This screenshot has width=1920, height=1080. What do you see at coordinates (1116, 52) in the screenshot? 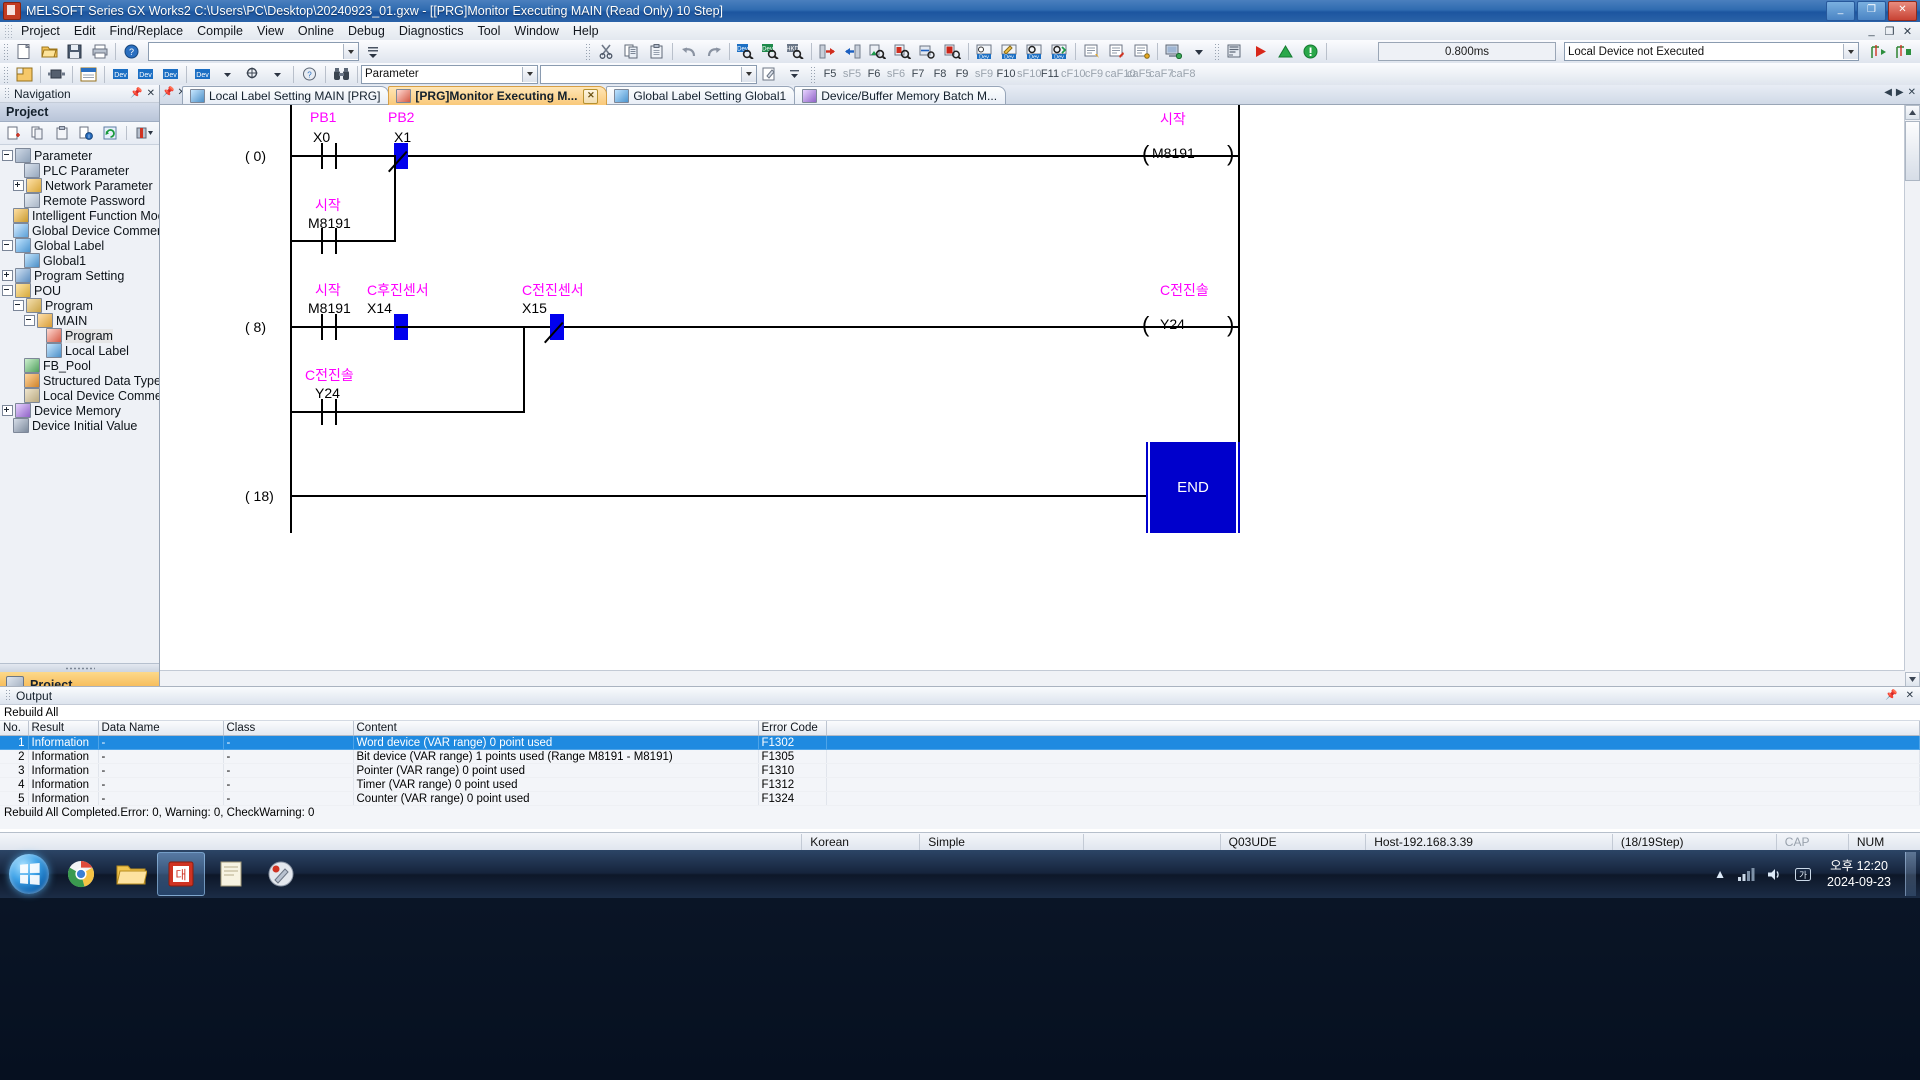
I see `statement-icon` at bounding box center [1116, 52].